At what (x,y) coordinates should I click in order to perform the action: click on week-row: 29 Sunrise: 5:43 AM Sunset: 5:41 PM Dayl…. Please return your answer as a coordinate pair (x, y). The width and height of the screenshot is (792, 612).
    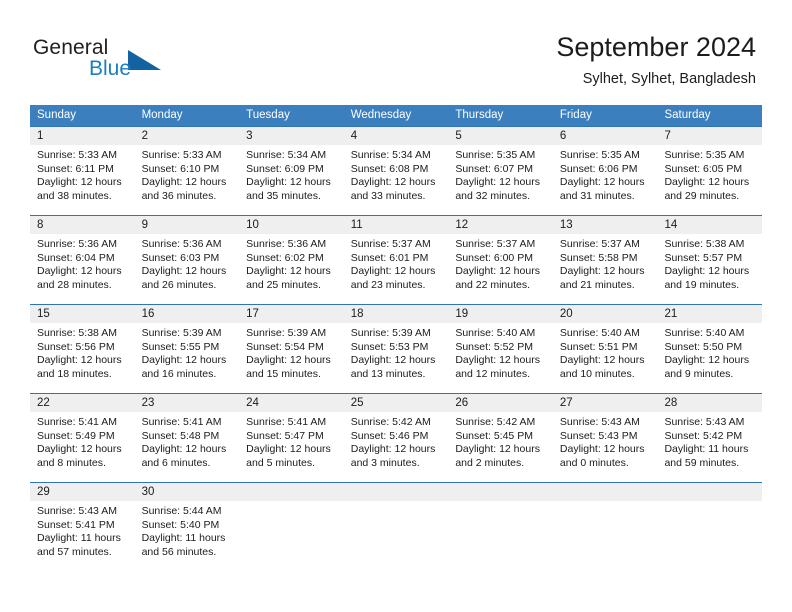
    Looking at the image, I should click on (396, 526).